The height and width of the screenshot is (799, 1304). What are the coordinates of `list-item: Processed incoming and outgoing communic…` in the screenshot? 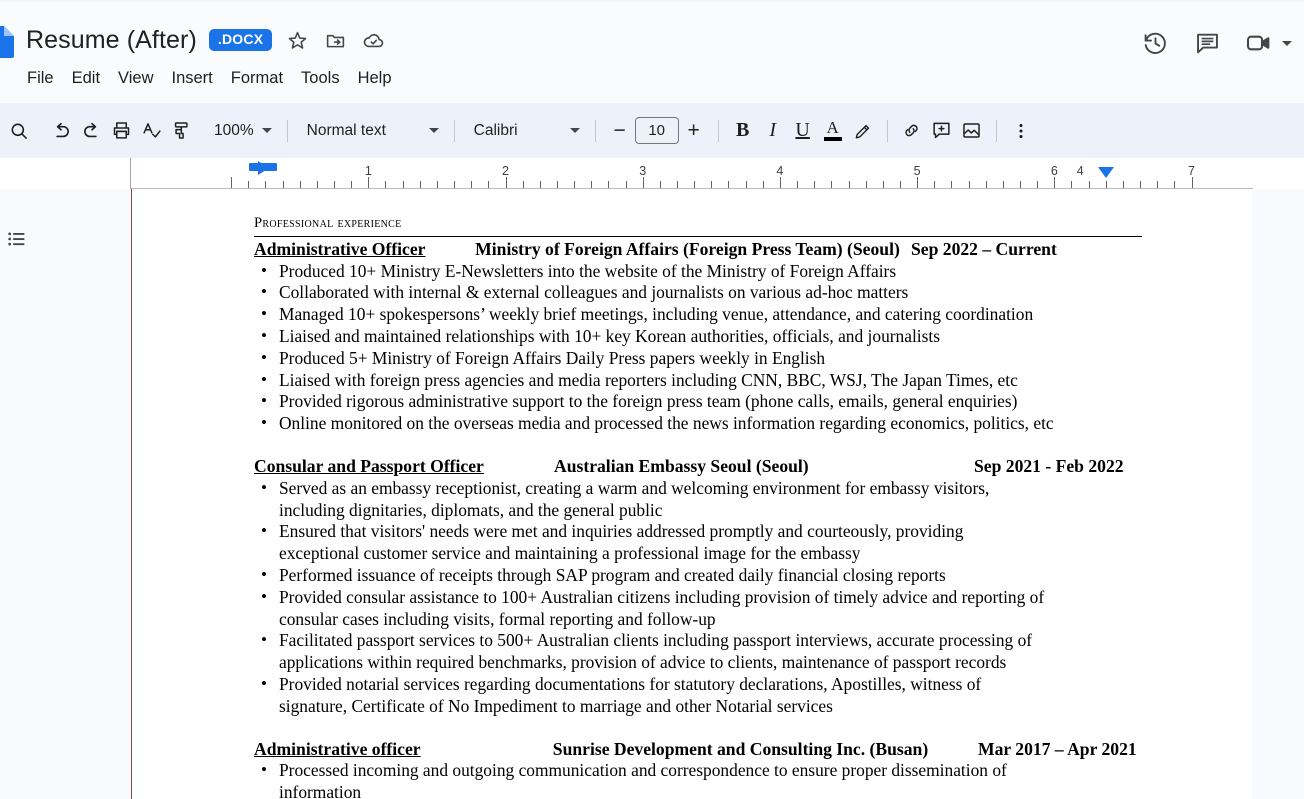 It's located at (664, 779).